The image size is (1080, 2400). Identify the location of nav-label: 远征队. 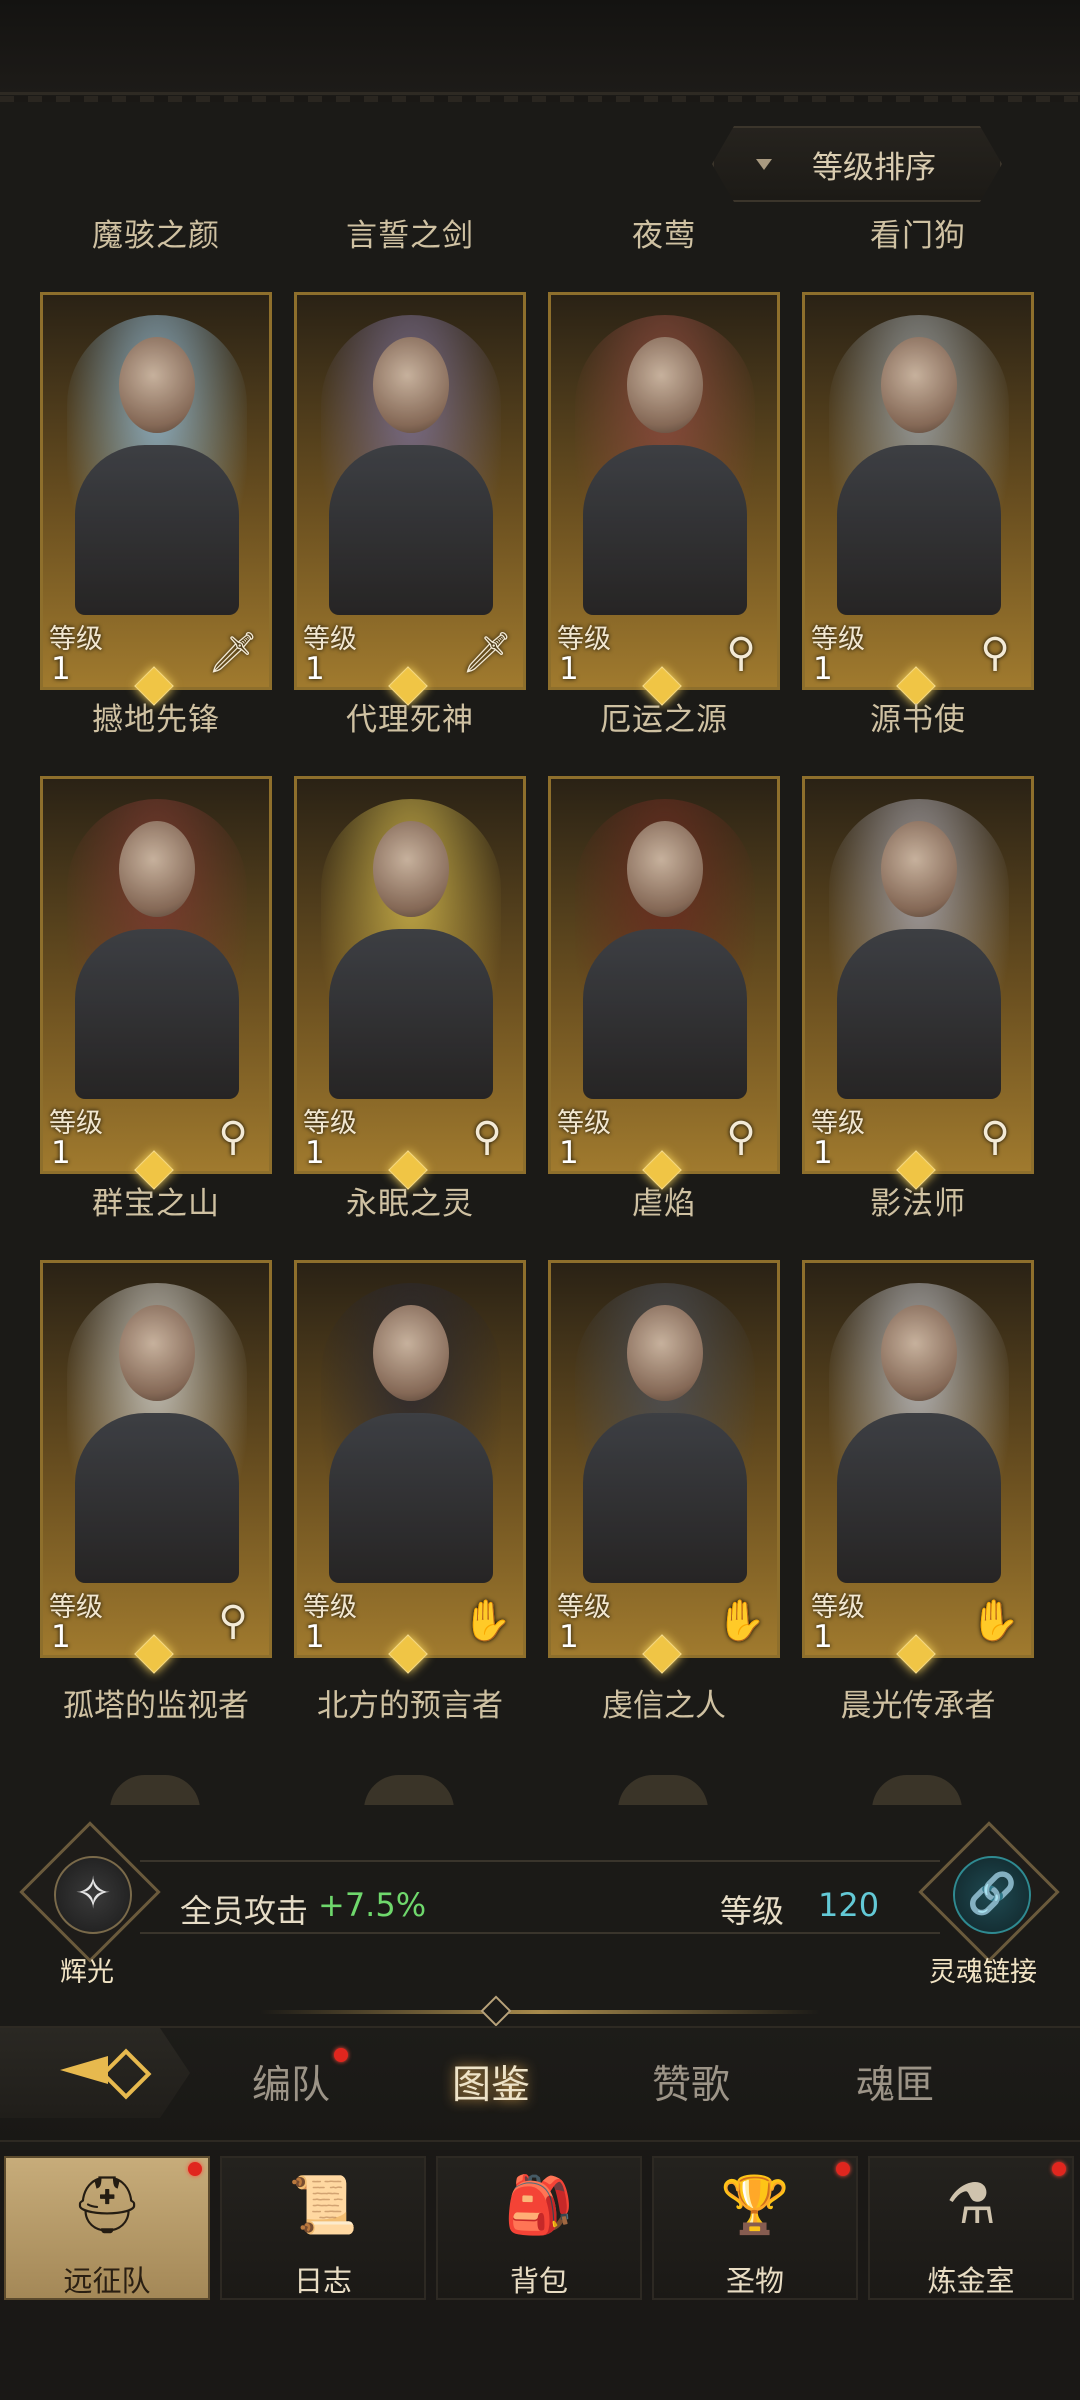
(107, 2281).